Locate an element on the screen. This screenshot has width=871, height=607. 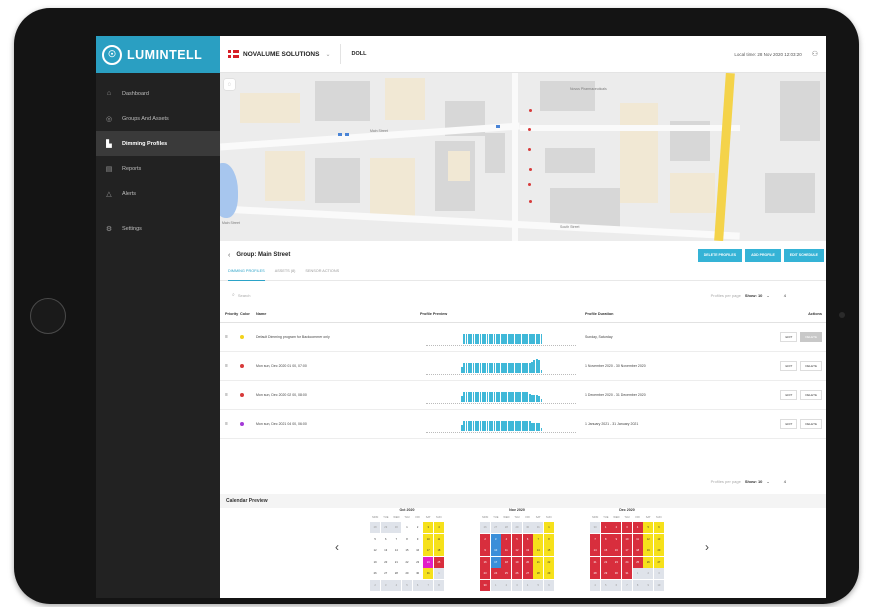
calendar-day: 20 is located at coordinates (385, 562).